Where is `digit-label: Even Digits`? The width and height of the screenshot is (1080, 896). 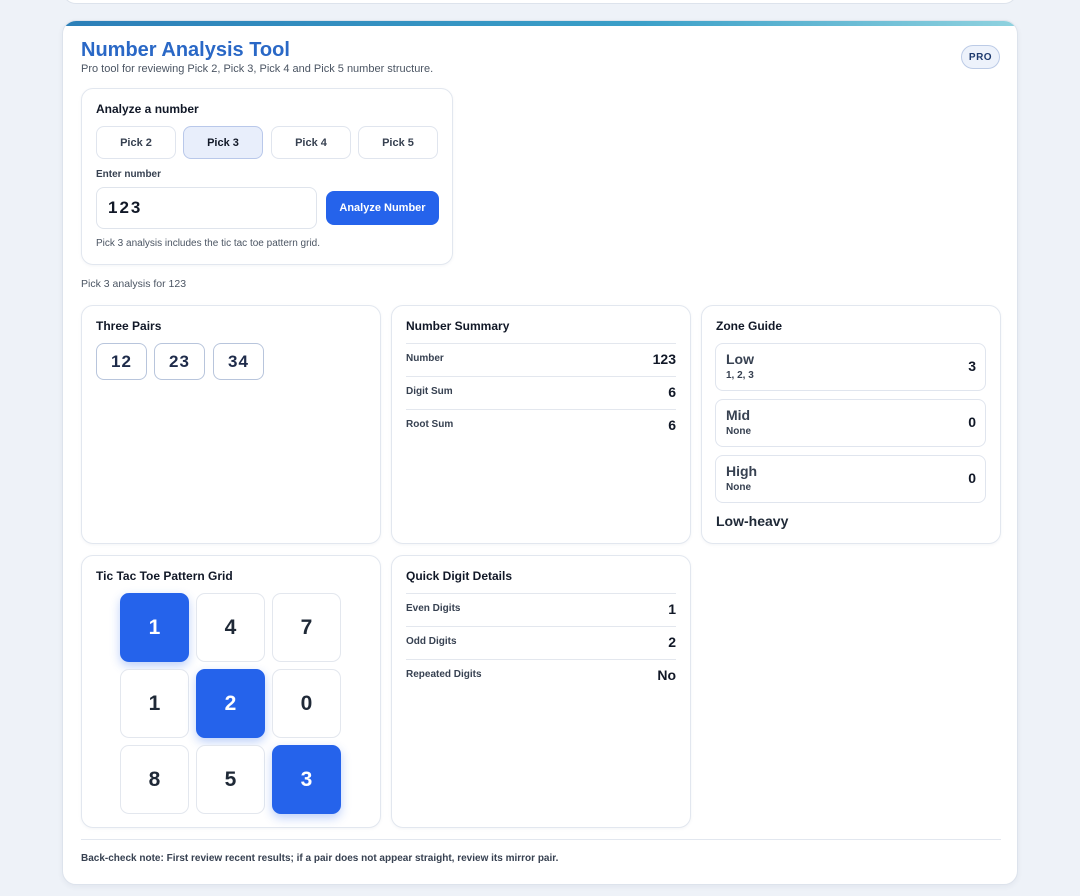 digit-label: Even Digits is located at coordinates (433, 608).